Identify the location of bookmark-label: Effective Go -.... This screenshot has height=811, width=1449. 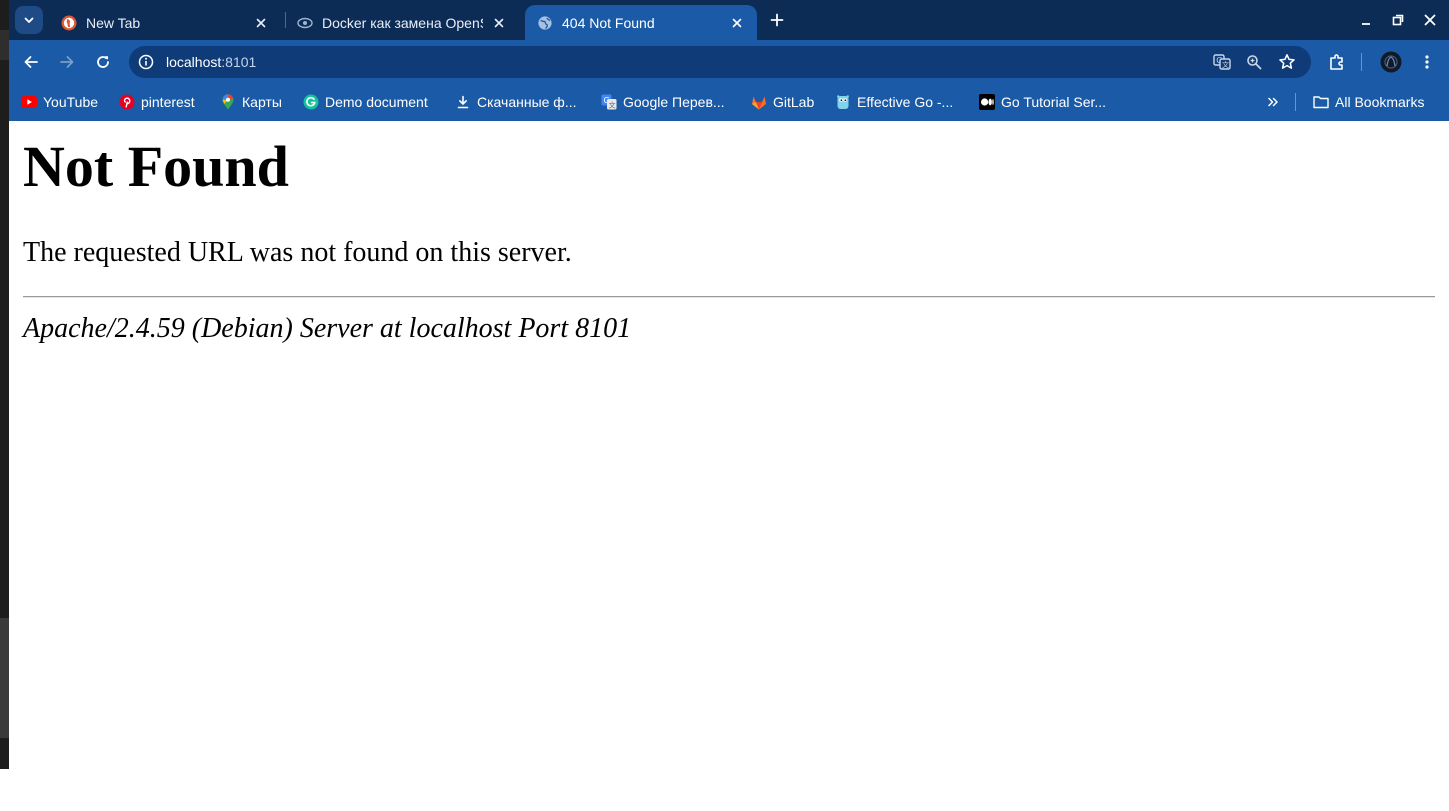
(905, 102).